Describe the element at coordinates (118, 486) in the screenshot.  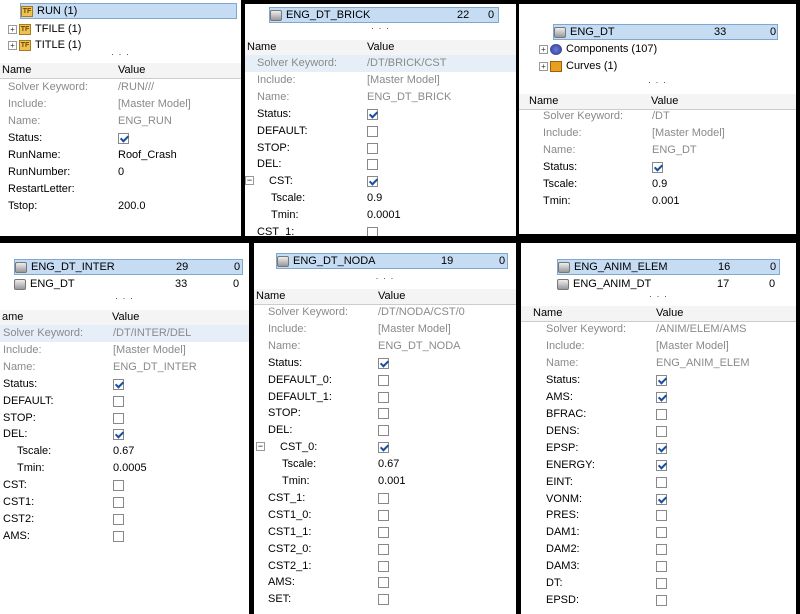
I see `checkbox-cst` at that location.